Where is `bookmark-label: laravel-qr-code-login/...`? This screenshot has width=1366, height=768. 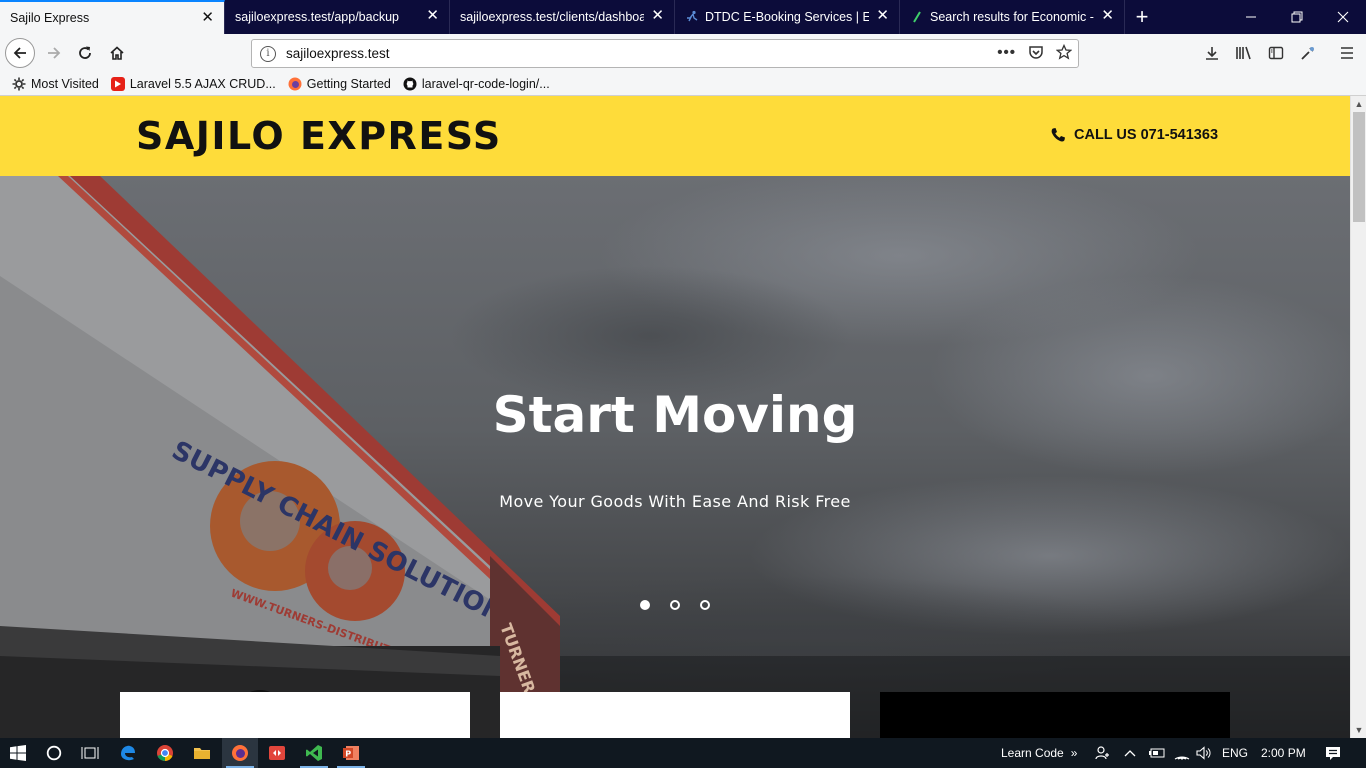 bookmark-label: laravel-qr-code-login/... is located at coordinates (485, 83).